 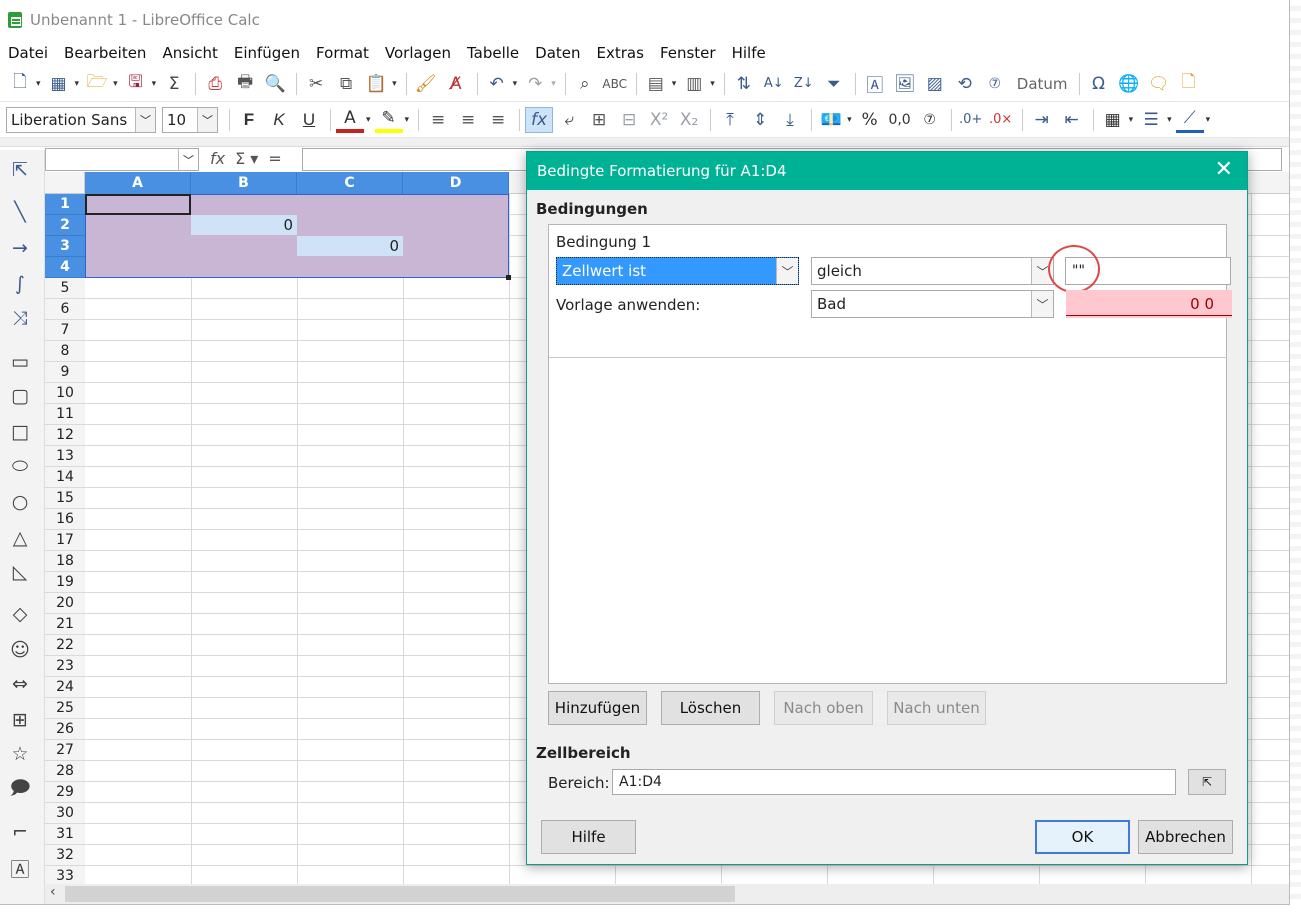 What do you see at coordinates (438, 120) in the screenshot?
I see `align-left-icon: ≡` at bounding box center [438, 120].